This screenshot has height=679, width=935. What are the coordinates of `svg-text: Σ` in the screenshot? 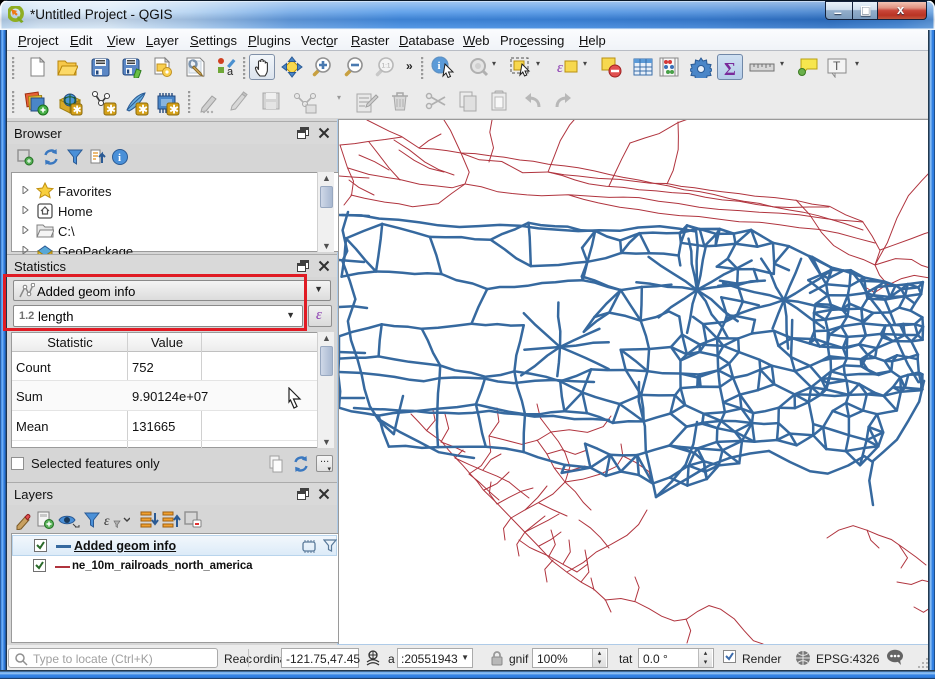 It's located at (730, 69).